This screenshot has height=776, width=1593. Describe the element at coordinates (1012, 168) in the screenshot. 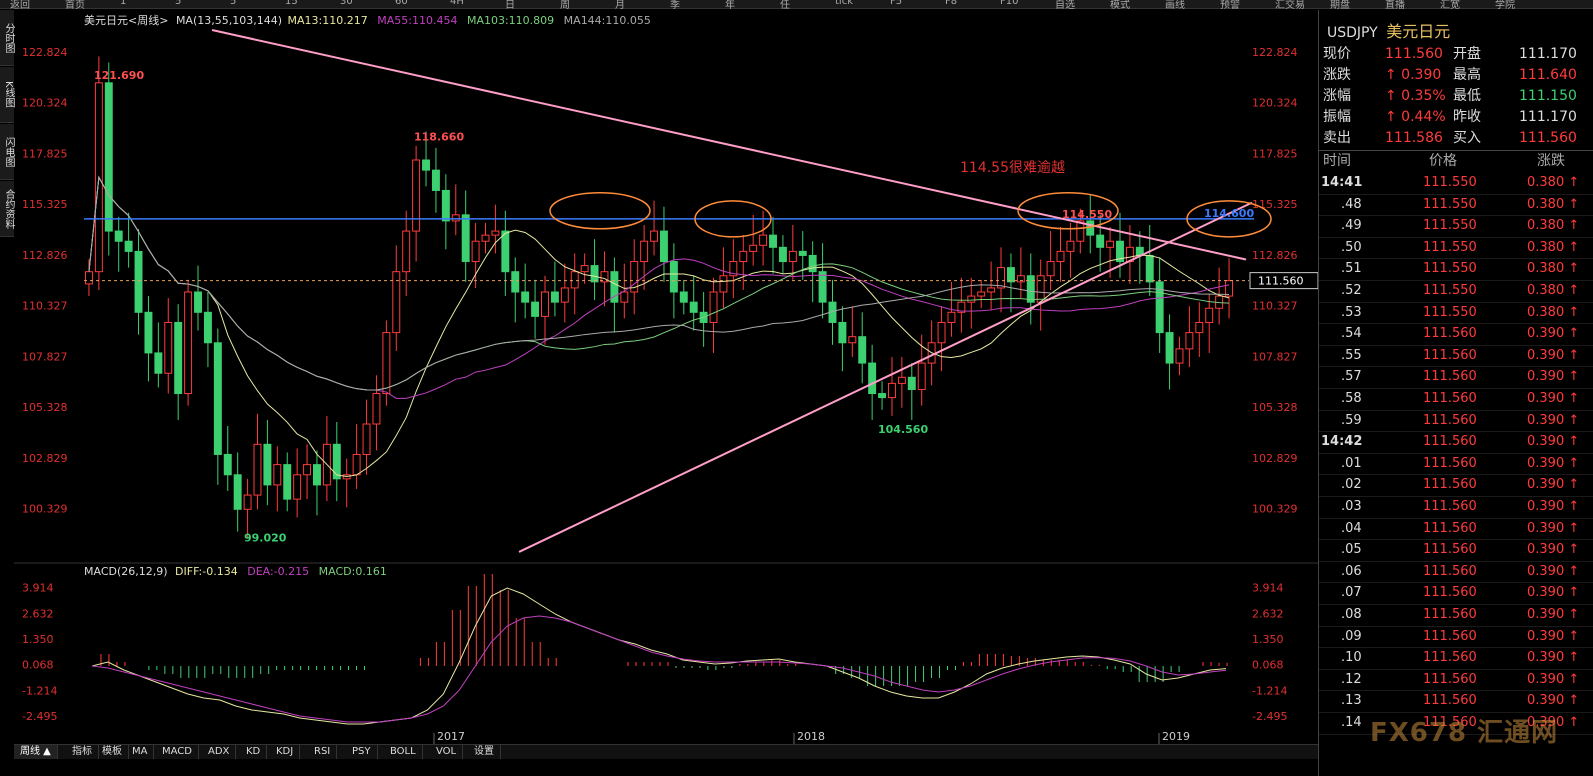

I see `level-comment: 114.55很难逾越` at that location.